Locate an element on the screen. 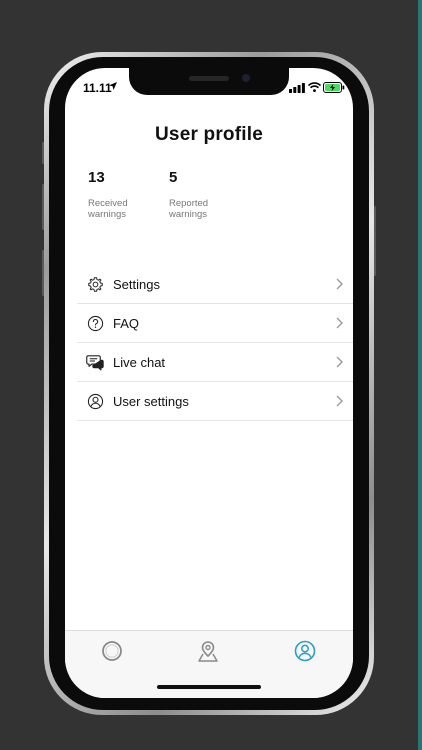 This screenshot has height=750, width=422. menu-item-label: FAQ is located at coordinates (126, 323).